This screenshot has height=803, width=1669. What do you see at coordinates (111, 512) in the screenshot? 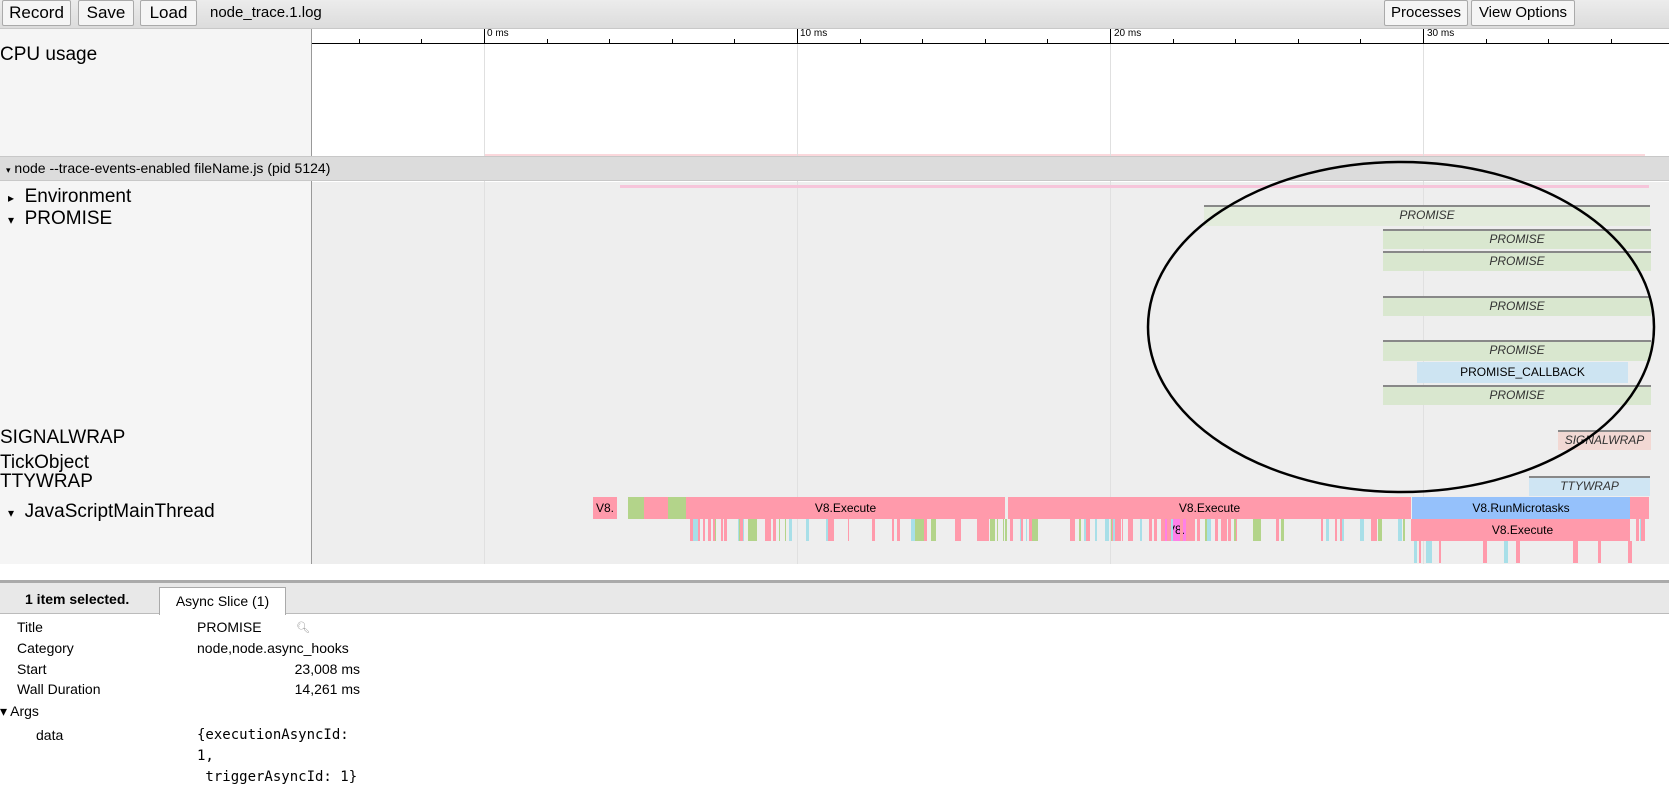
I see `main-thread-label: ▾ JavaScriptMainThread` at bounding box center [111, 512].